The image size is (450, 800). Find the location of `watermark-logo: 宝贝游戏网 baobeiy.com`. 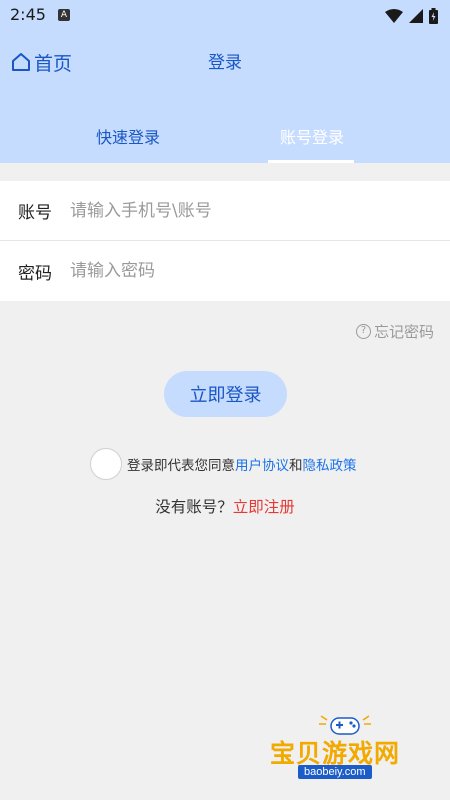

watermark-logo: 宝贝游戏网 baobeiy.com is located at coordinates (345, 747).